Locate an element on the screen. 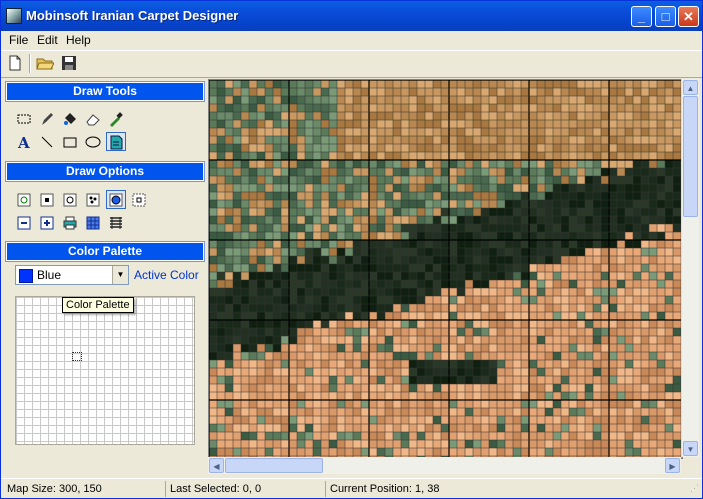  ellipse-tool is located at coordinates (93, 141).